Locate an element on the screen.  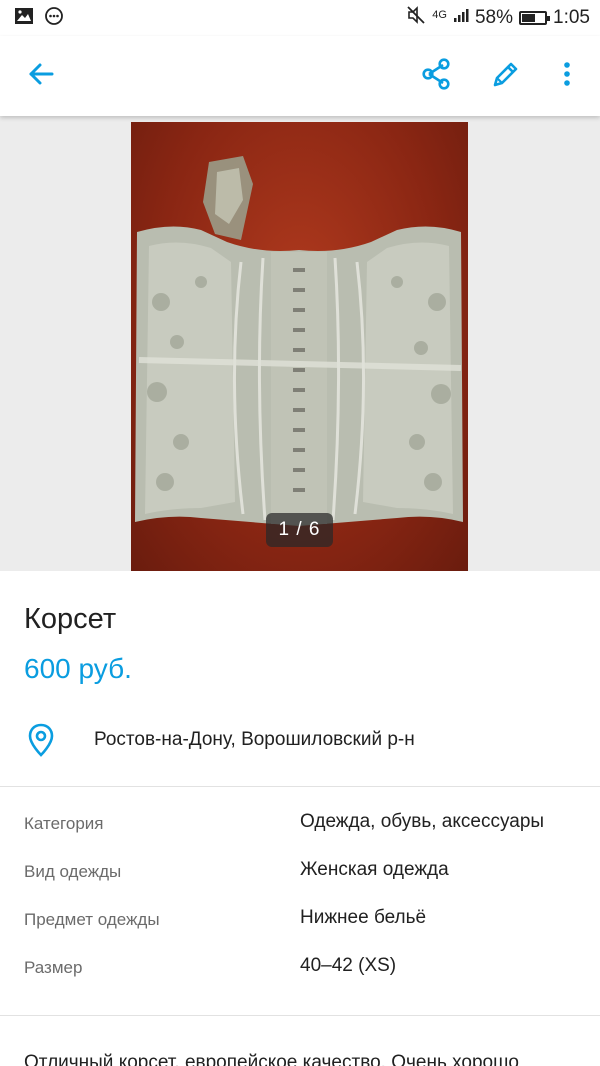
more-vert-icon is located at coordinates (567, 76).